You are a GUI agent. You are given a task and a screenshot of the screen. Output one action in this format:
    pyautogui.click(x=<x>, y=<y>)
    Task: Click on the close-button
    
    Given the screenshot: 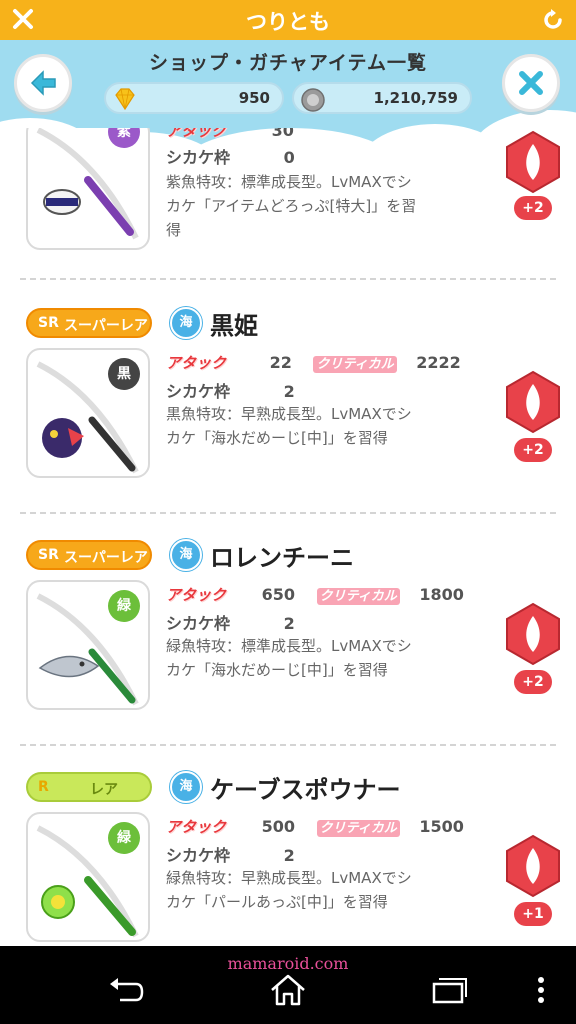 What is the action you would take?
    pyautogui.click(x=531, y=83)
    